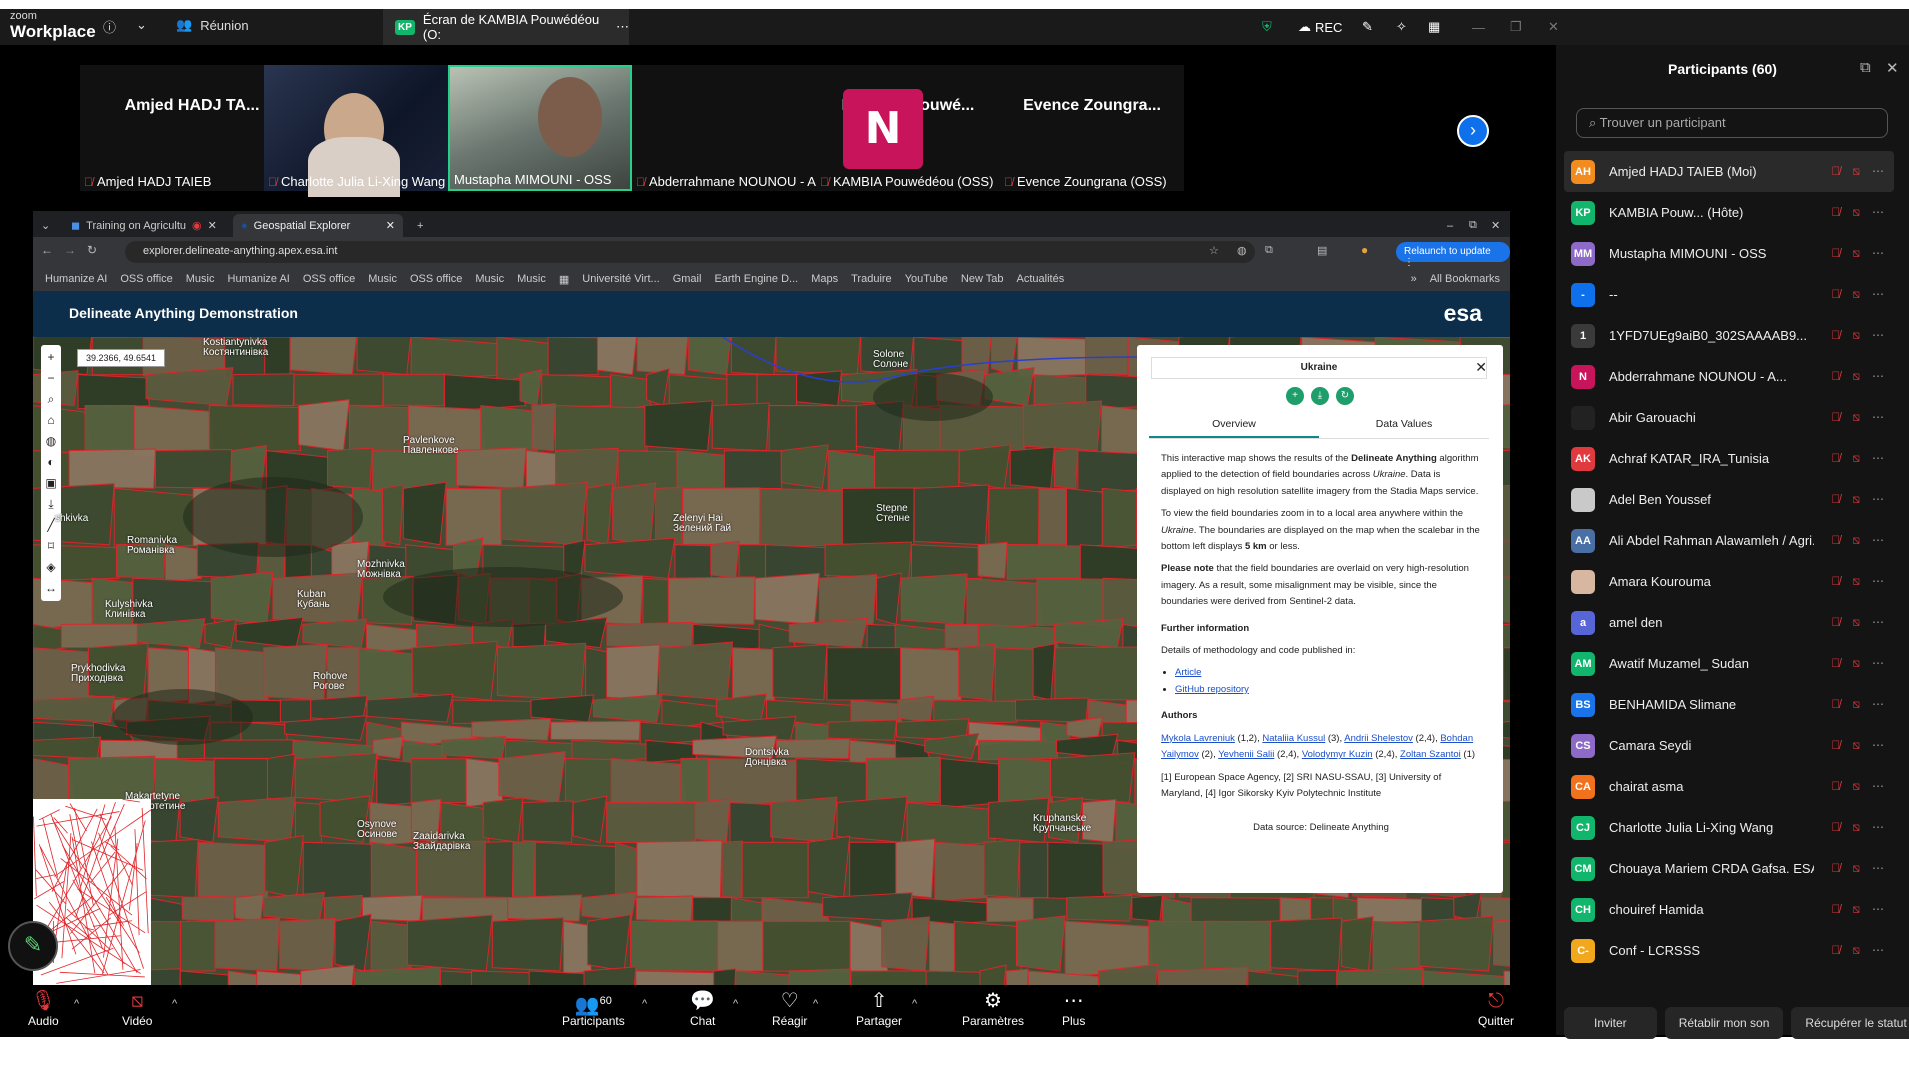  Describe the element at coordinates (690, 252) in the screenshot. I see `url-field: explorer.delineate-anything.apex.esa.int` at that location.